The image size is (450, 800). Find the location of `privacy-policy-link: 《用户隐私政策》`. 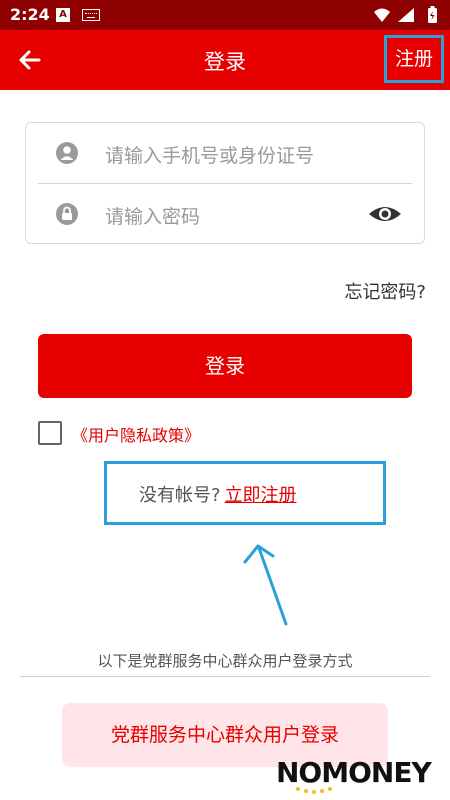

privacy-policy-link: 《用户隐私政策》 is located at coordinates (136, 434).